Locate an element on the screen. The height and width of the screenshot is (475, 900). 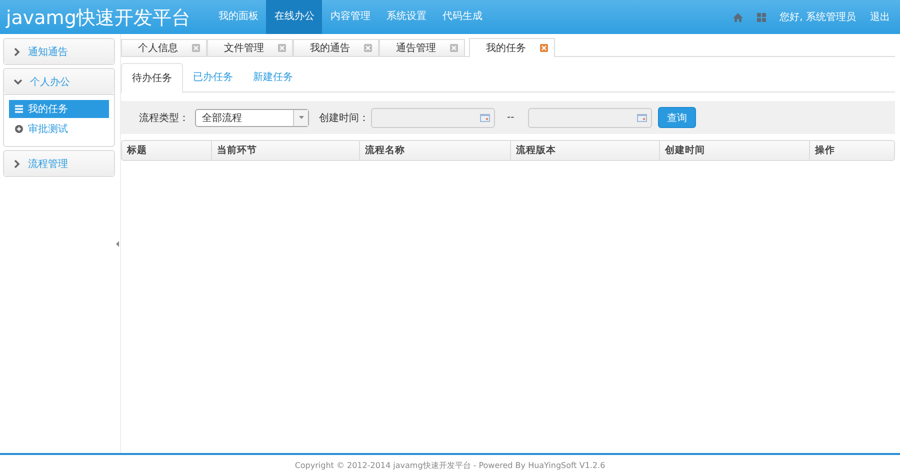
nav-tab: 代码生成 is located at coordinates (462, 17).